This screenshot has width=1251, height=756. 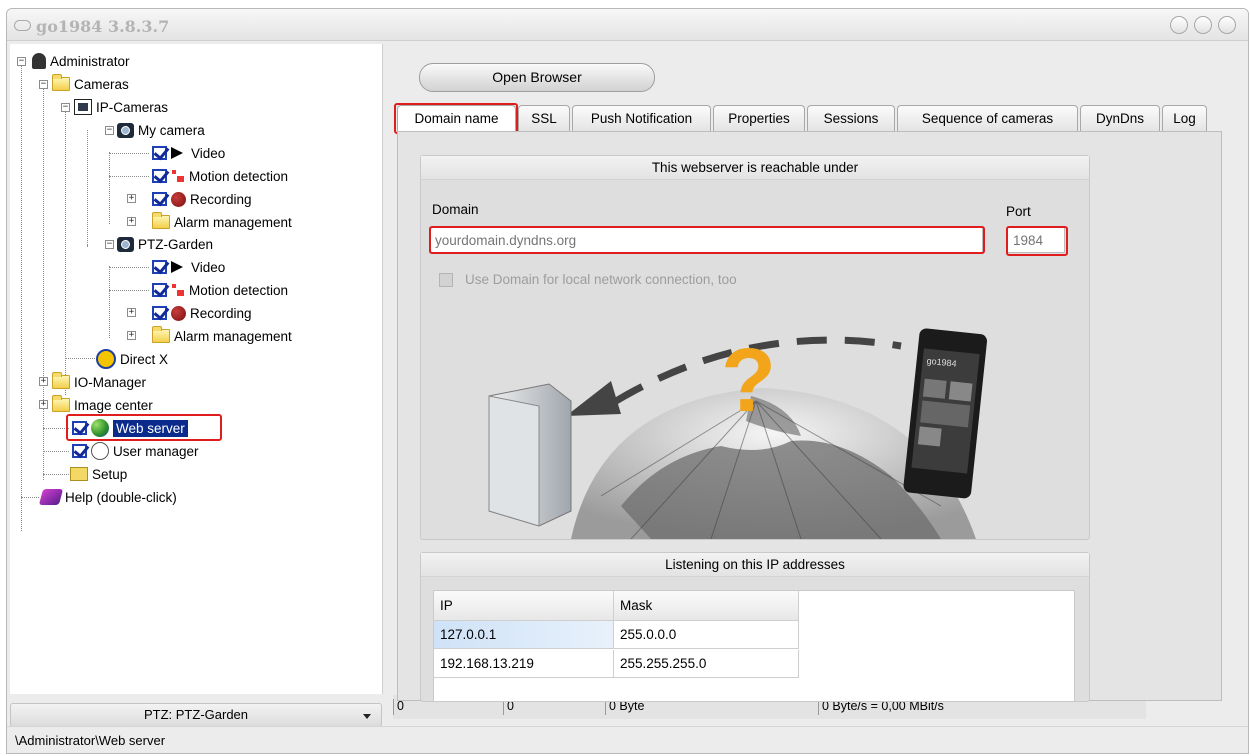 What do you see at coordinates (222, 222) in the screenshot?
I see `tree-item-my-camera-alarm: Alarm management` at bounding box center [222, 222].